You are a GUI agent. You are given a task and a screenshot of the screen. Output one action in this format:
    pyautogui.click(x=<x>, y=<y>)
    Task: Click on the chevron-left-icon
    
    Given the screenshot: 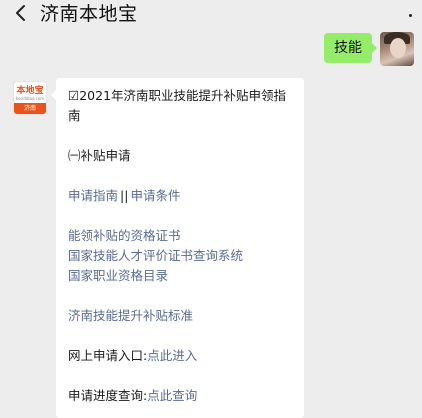 What is the action you would take?
    pyautogui.click(x=20, y=13)
    